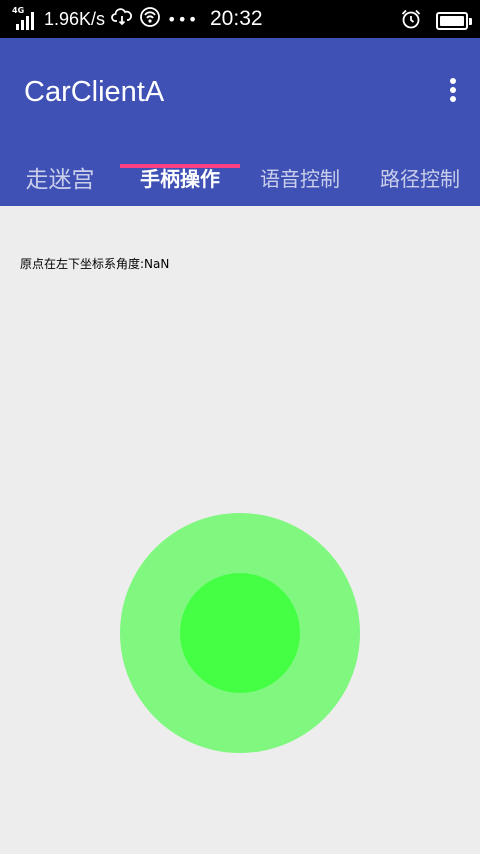 The width and height of the screenshot is (480, 854). What do you see at coordinates (183, 19) in the screenshot?
I see `more-notifications-icon: •••` at bounding box center [183, 19].